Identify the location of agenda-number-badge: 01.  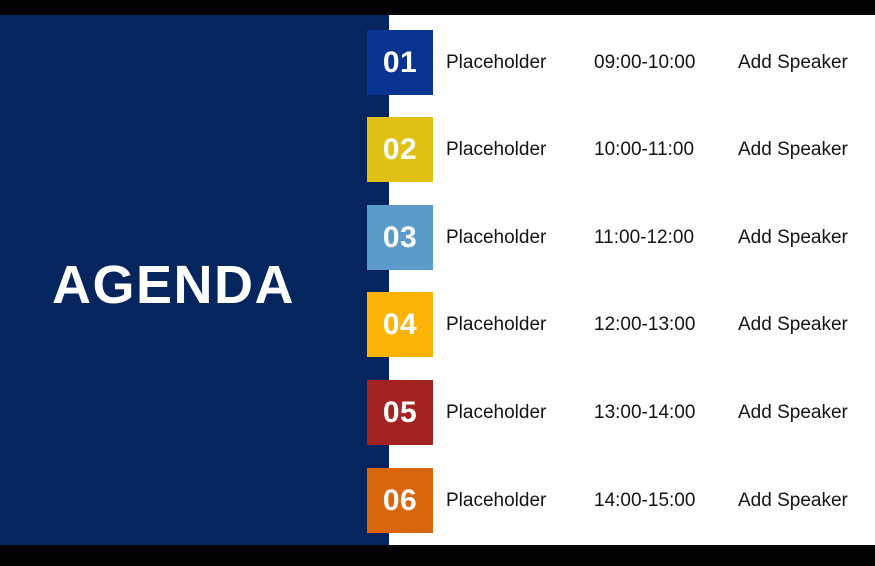
(400, 62).